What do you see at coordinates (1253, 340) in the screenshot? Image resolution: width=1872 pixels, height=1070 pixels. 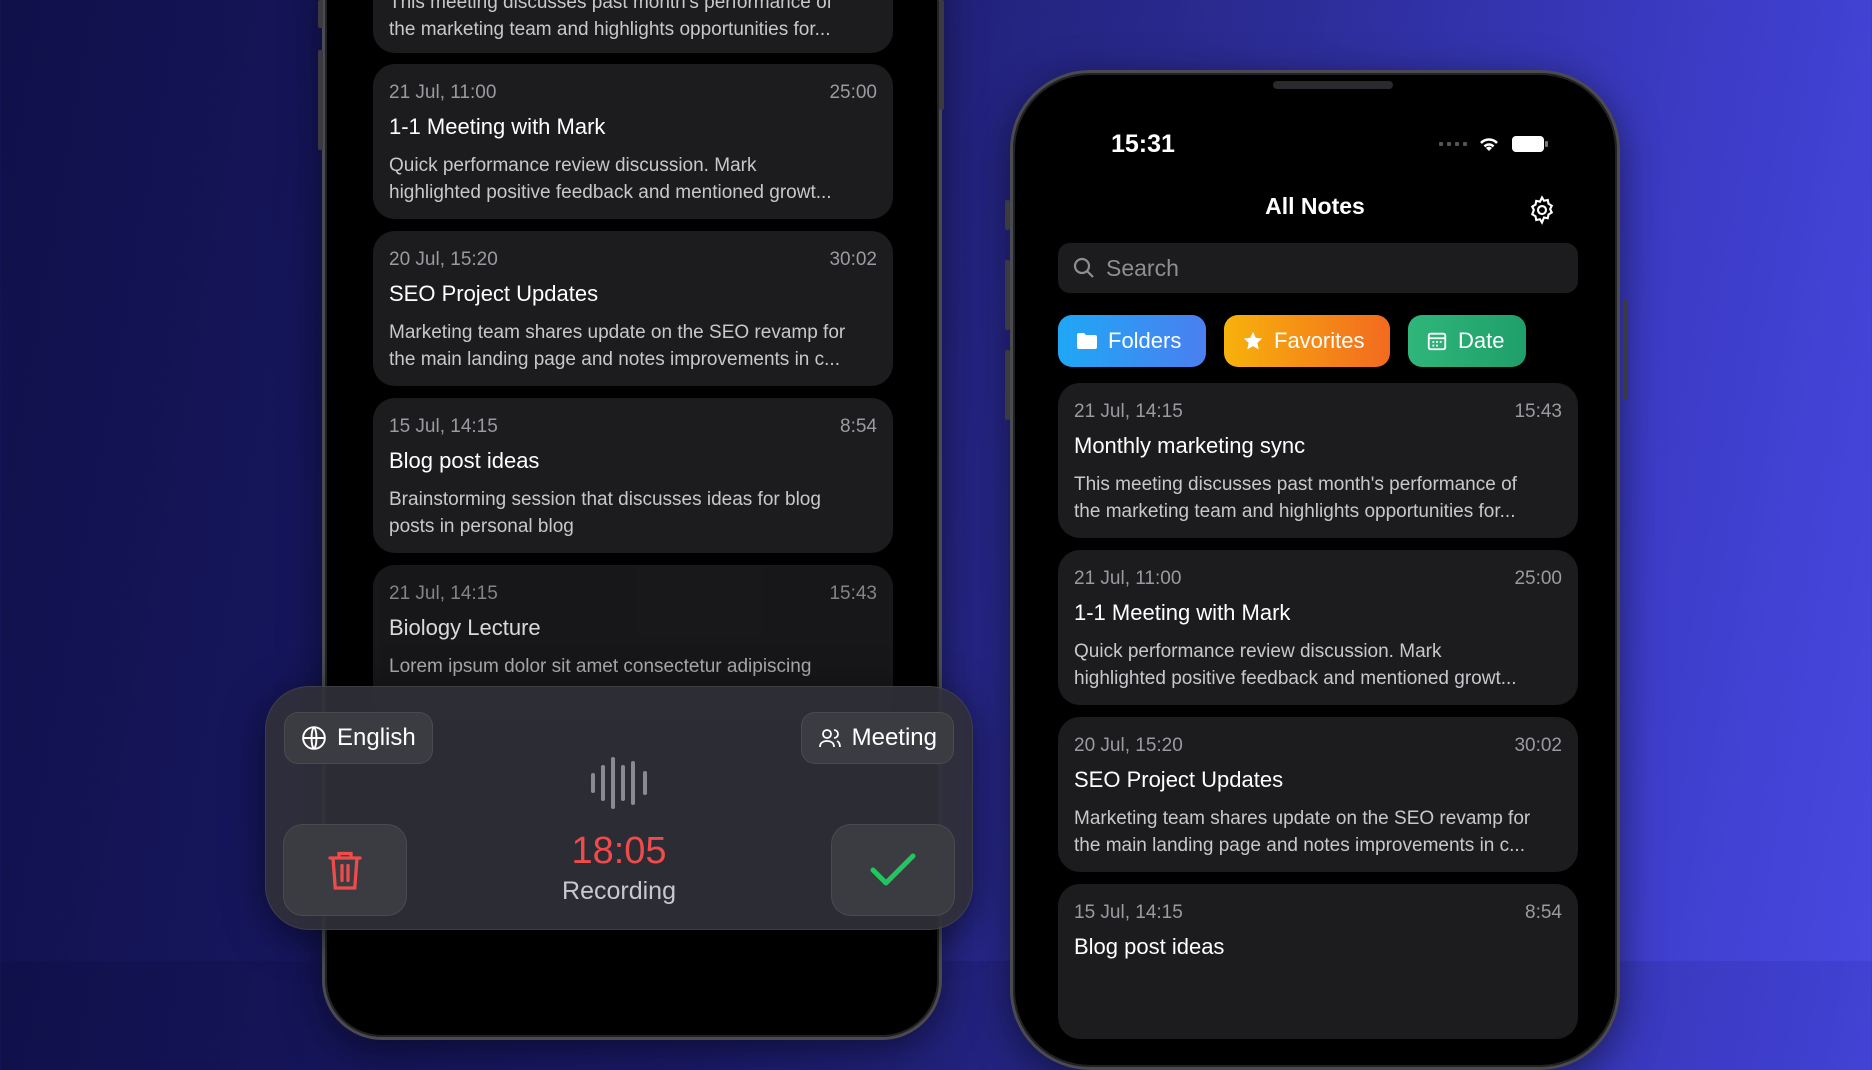 I see `star-icon` at bounding box center [1253, 340].